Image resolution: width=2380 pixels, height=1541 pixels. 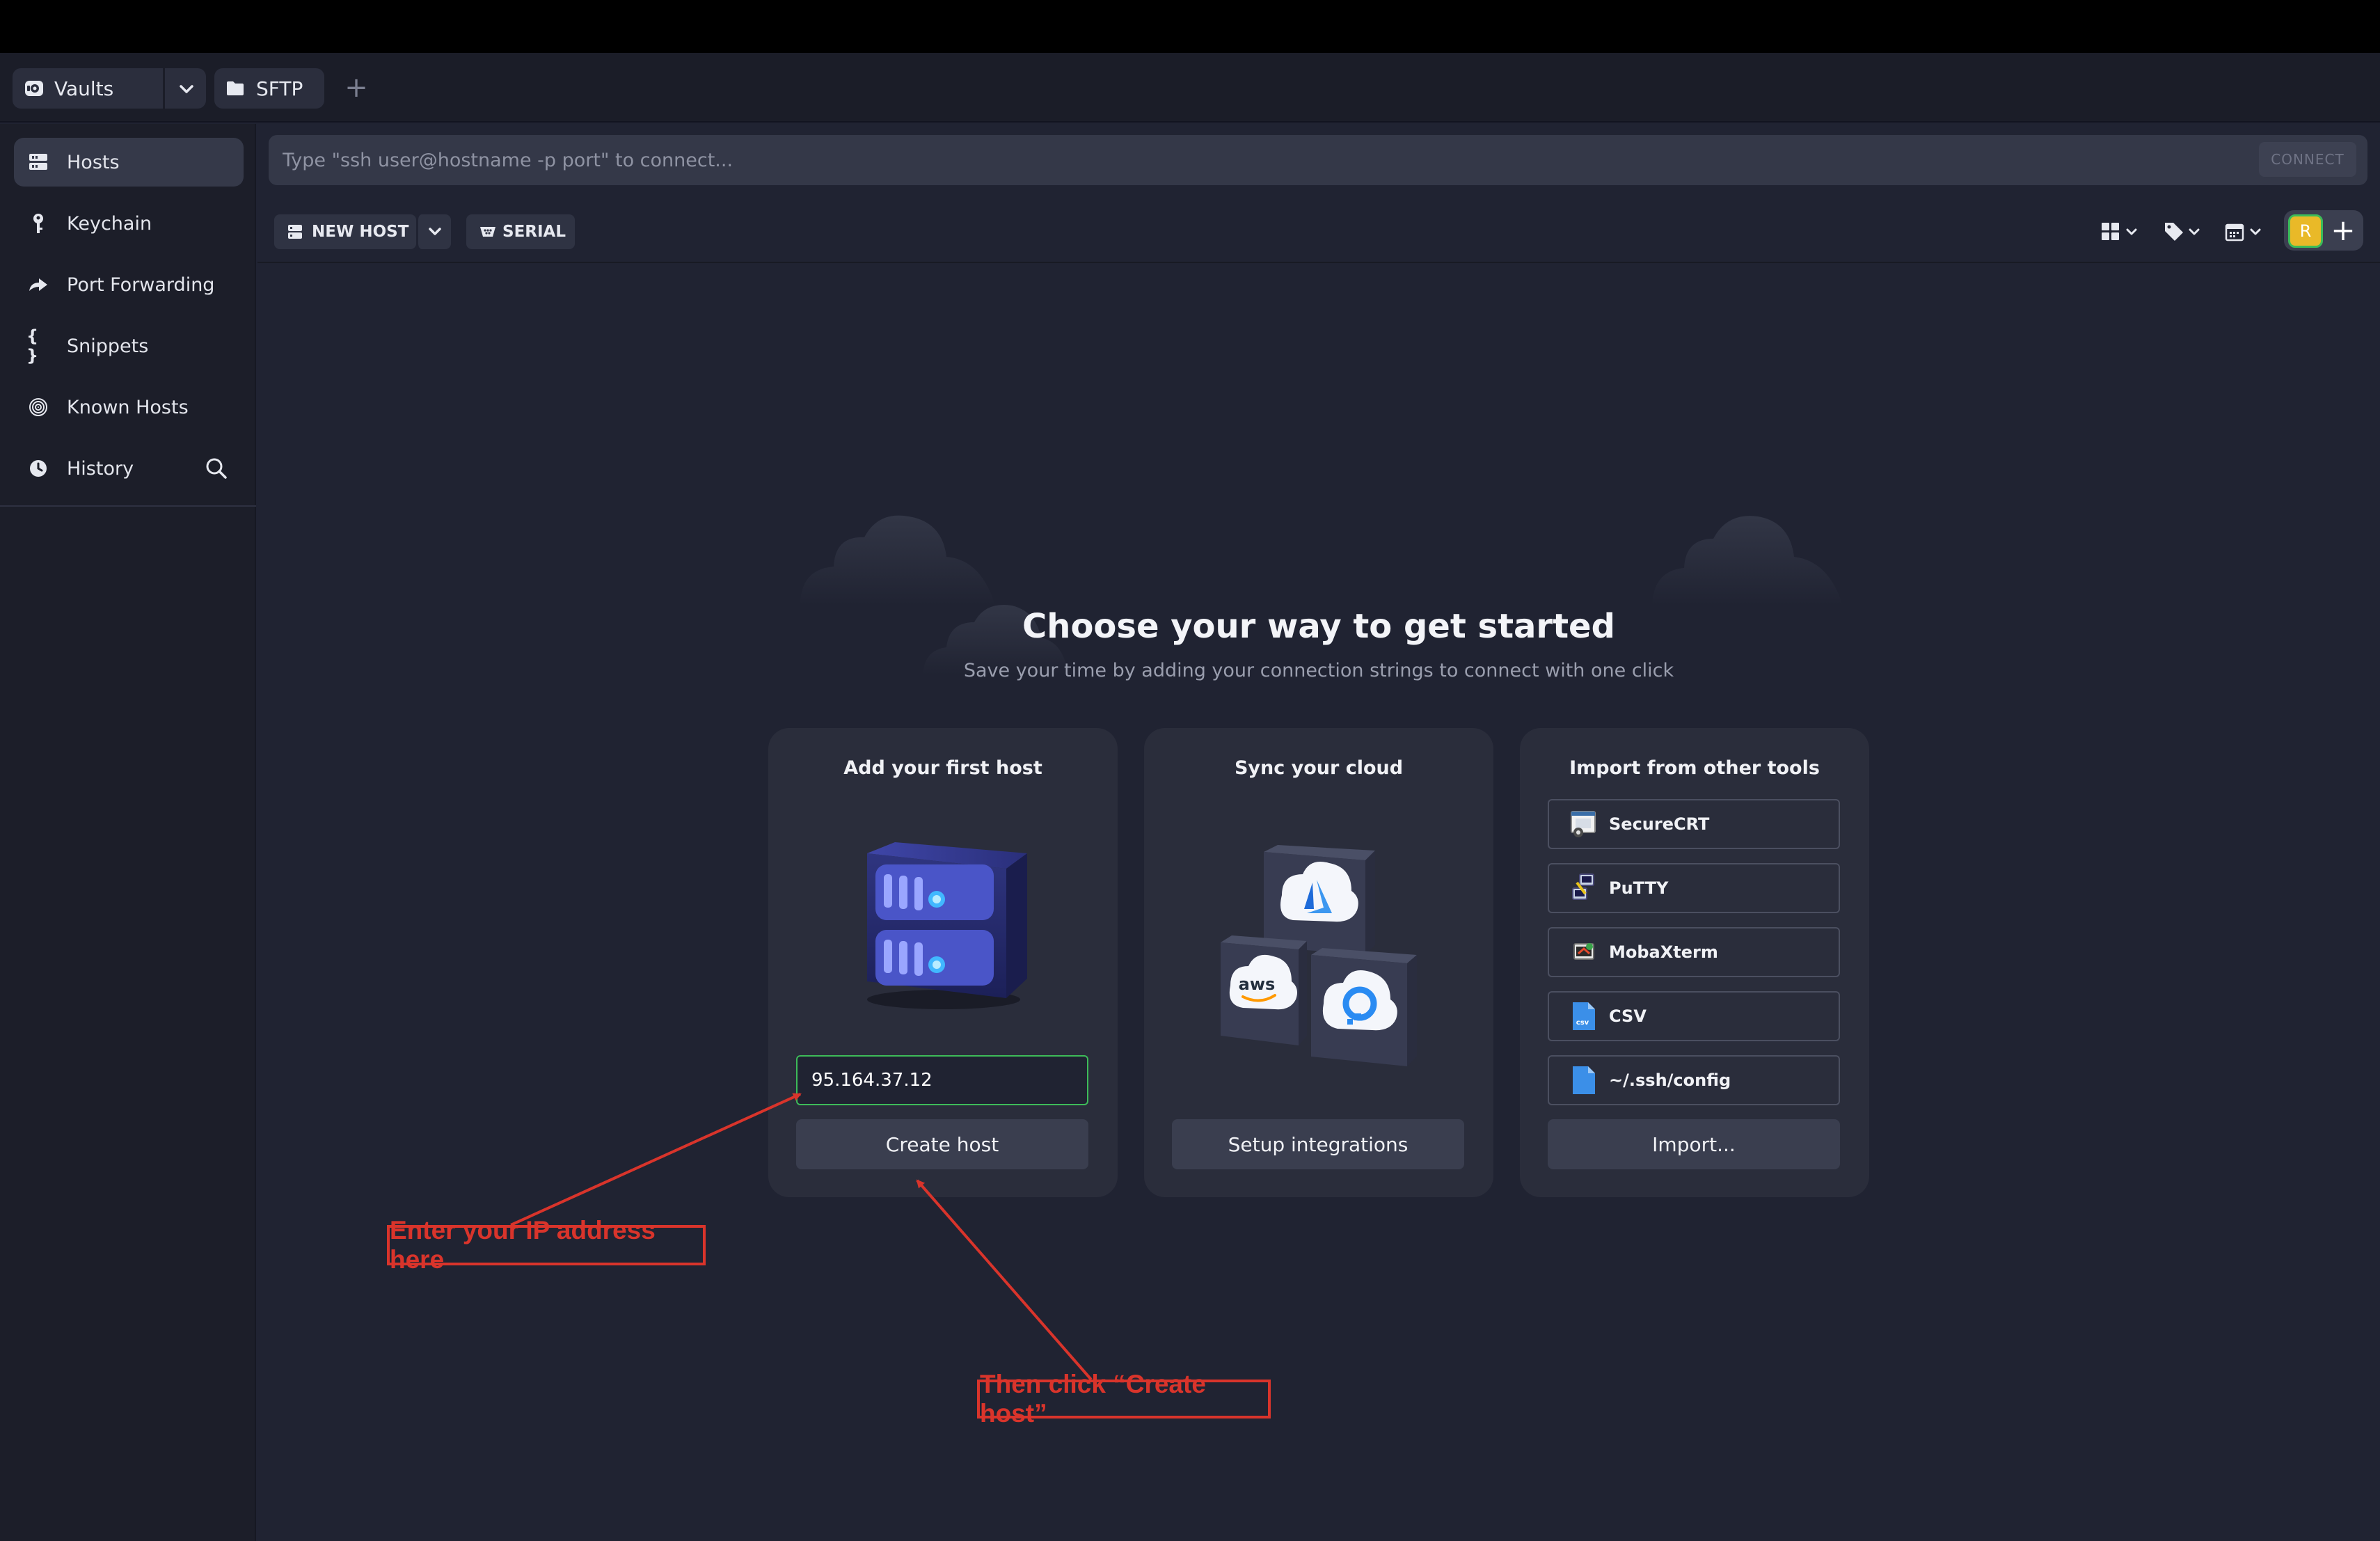 I want to click on arrow-to-ip-input, so click(x=656, y=1159).